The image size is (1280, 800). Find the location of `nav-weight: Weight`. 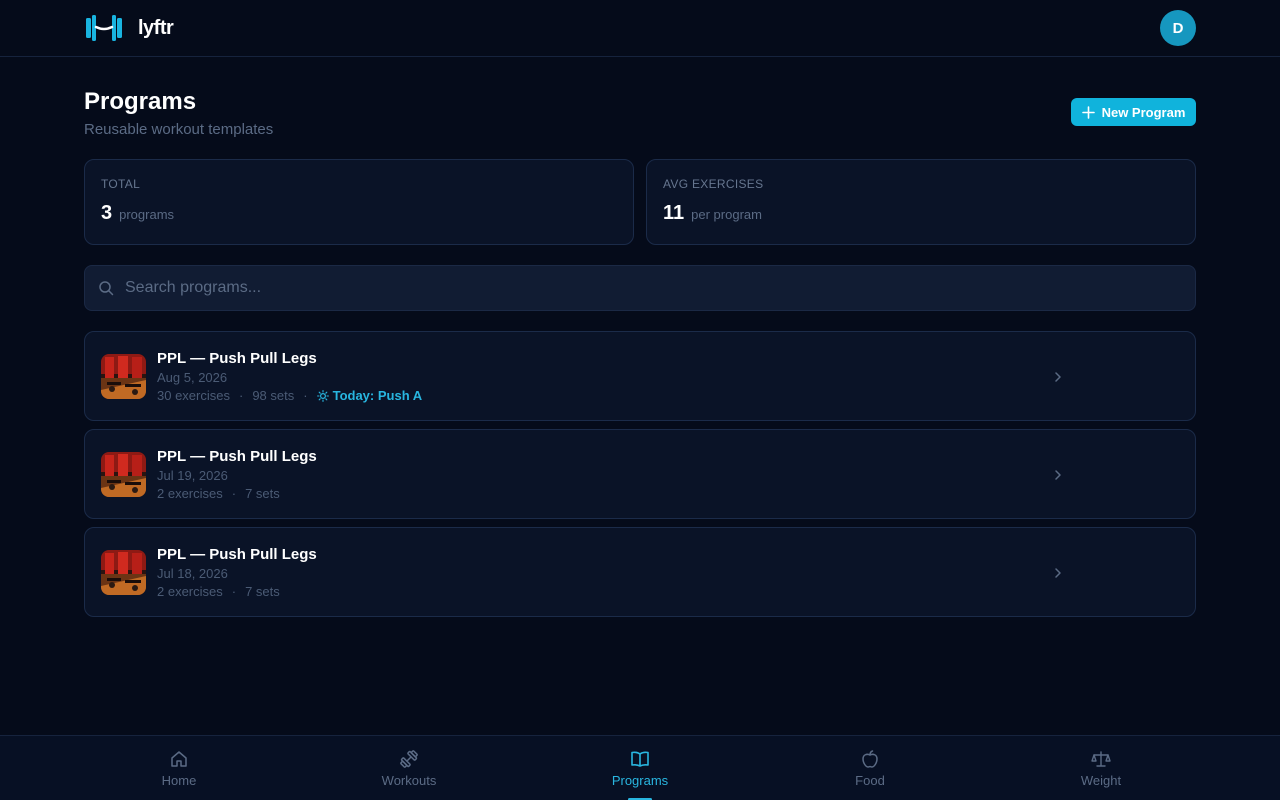

nav-weight: Weight is located at coordinates (1101, 768).